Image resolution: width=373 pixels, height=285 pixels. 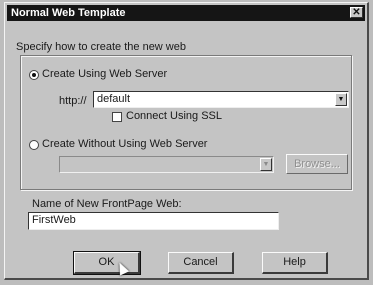 What do you see at coordinates (73, 101) in the screenshot?
I see `url-prefix-label: http://` at bounding box center [73, 101].